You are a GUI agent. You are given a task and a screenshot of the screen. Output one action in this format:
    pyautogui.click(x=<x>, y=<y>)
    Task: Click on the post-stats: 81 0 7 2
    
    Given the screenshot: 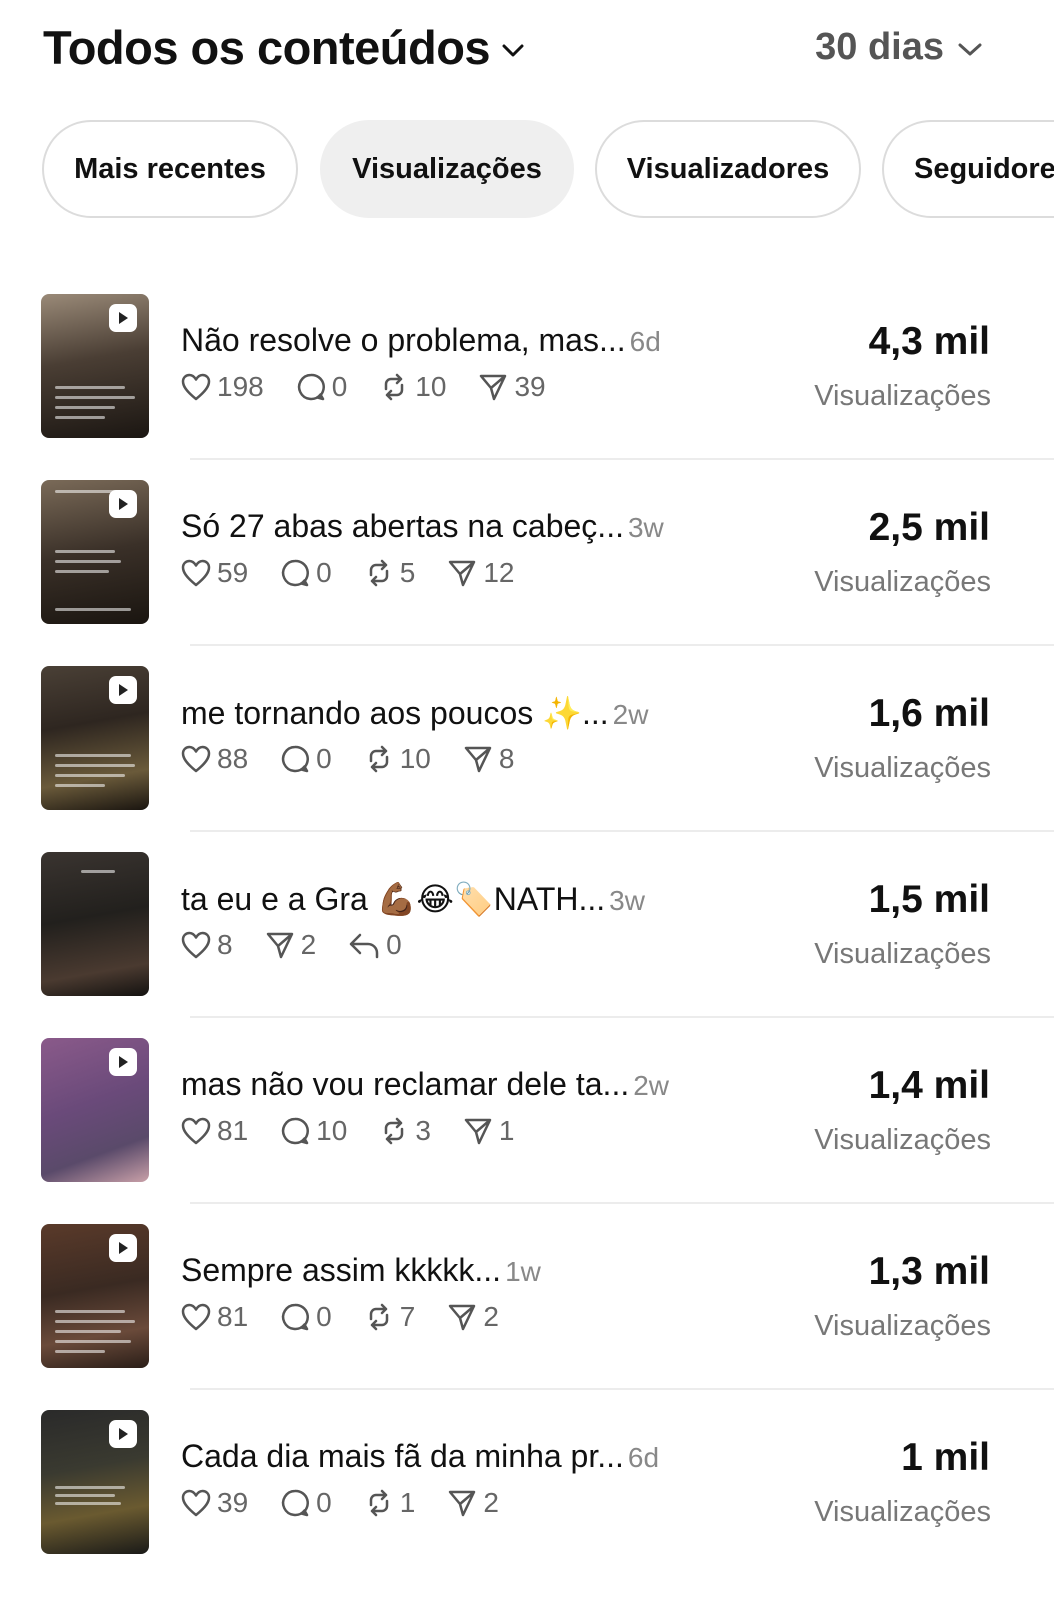 What is the action you would take?
    pyautogui.click(x=356, y=1317)
    